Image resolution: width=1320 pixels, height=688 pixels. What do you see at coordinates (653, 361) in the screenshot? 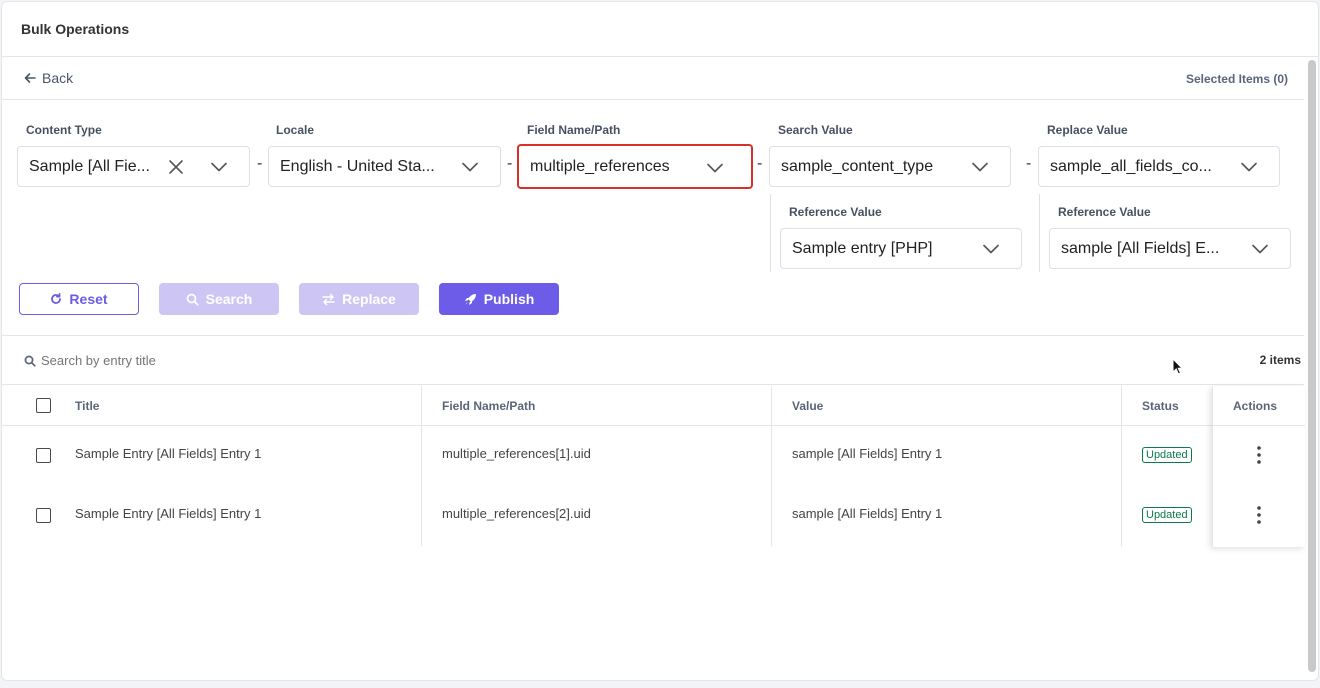
I see `table-search-bar: 2 items` at bounding box center [653, 361].